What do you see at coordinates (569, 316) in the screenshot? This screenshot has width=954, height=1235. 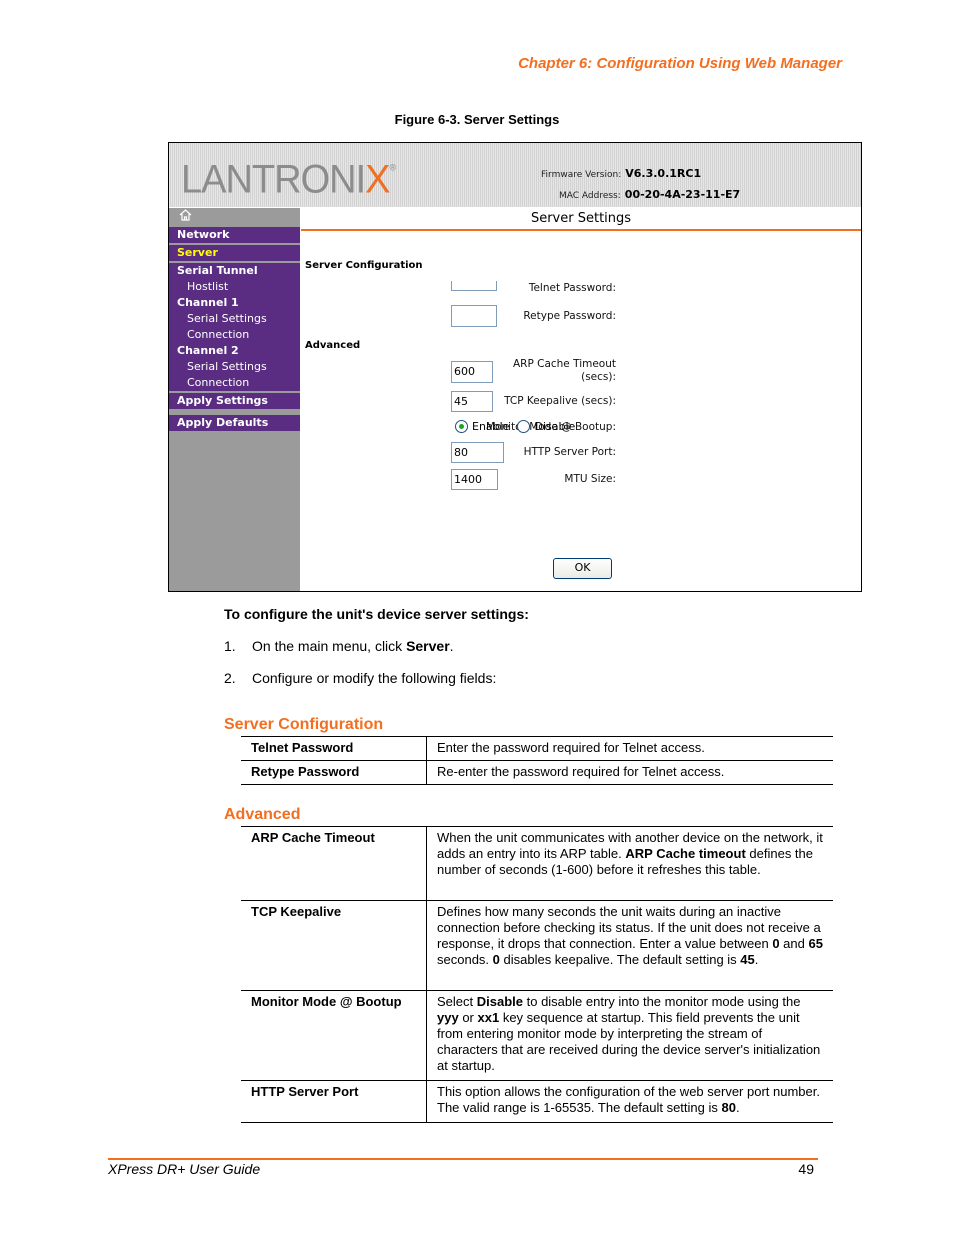 I see `retype-password-label: Retype Password:` at bounding box center [569, 316].